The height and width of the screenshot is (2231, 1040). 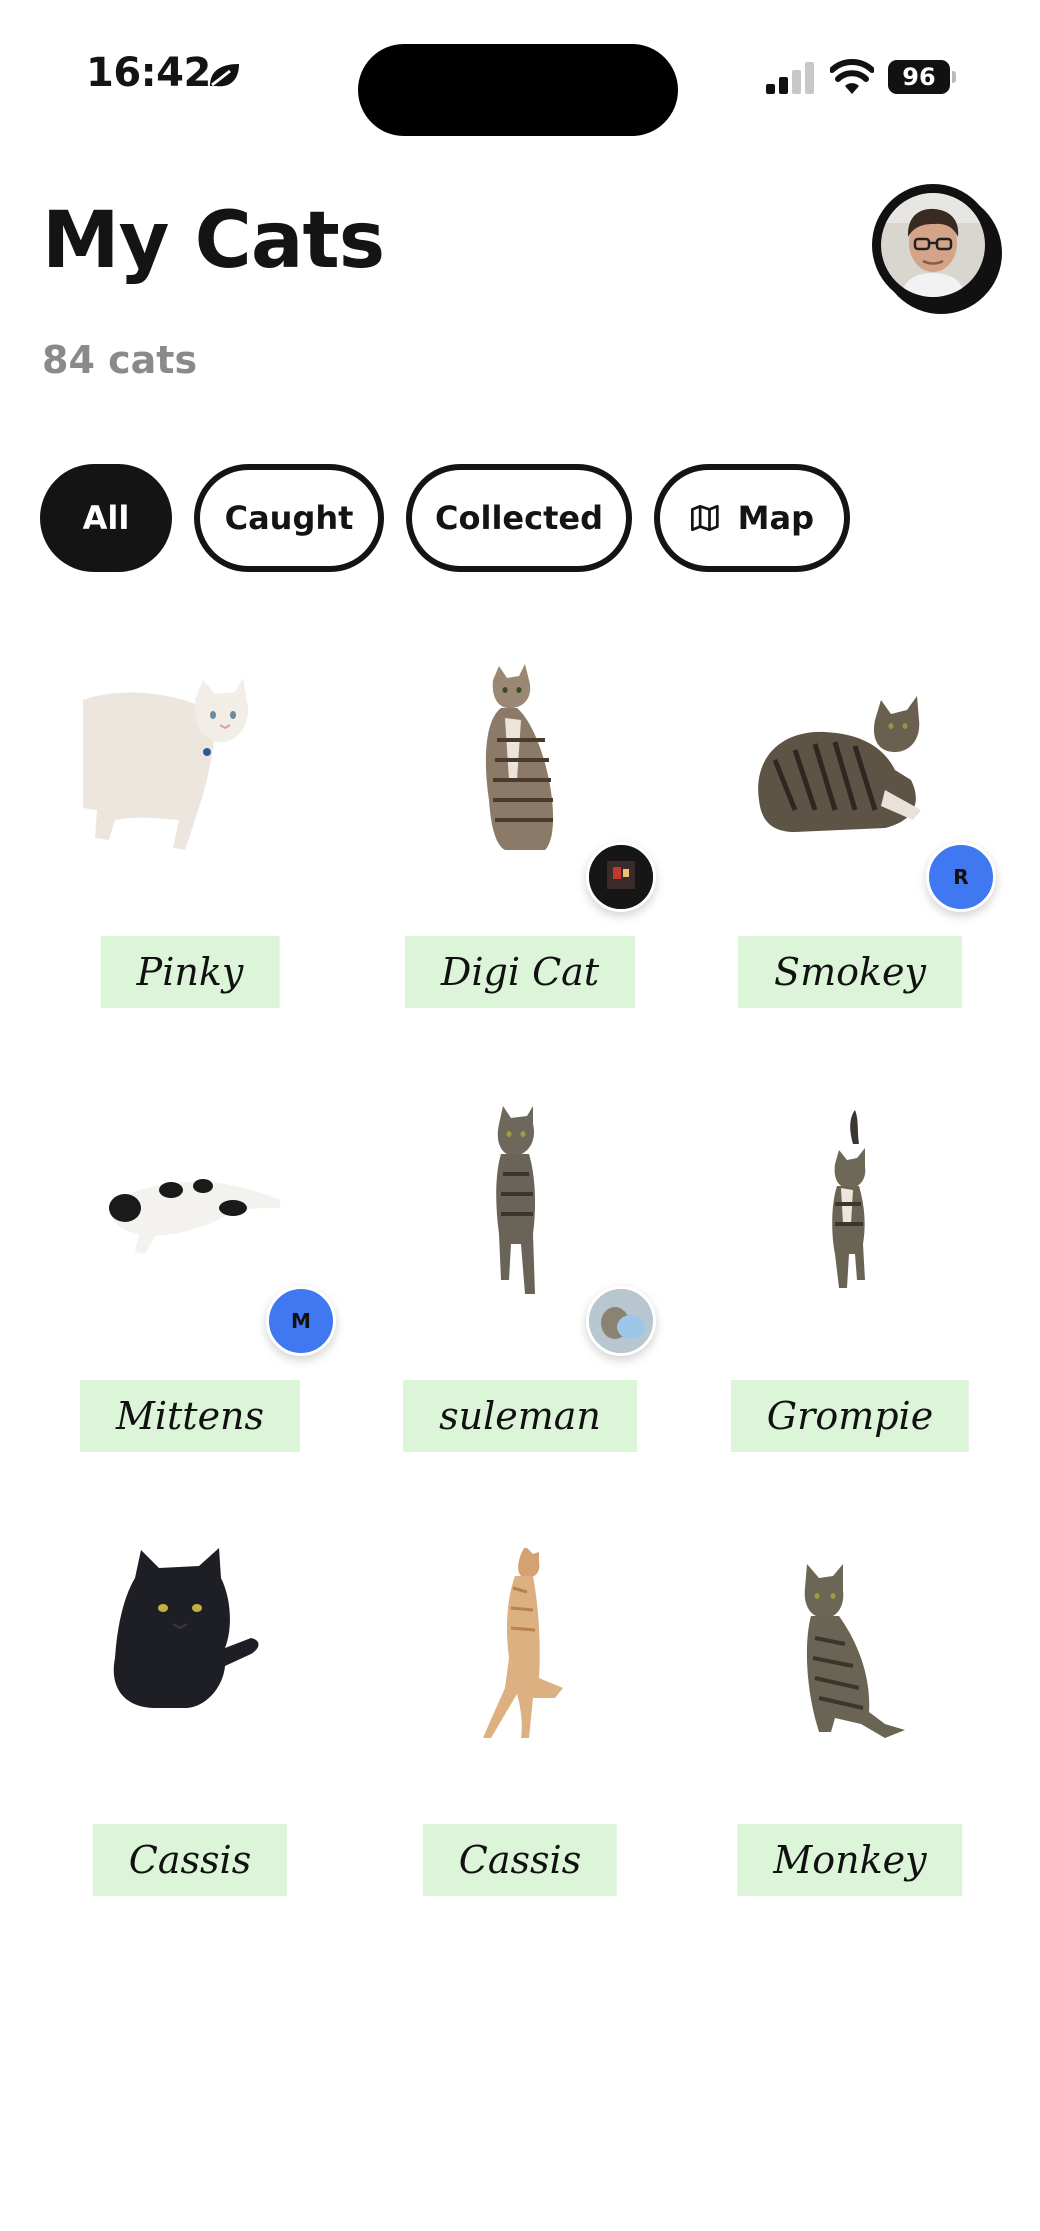 I want to click on cat-card-grompie: Grompie, so click(x=850, y=1274).